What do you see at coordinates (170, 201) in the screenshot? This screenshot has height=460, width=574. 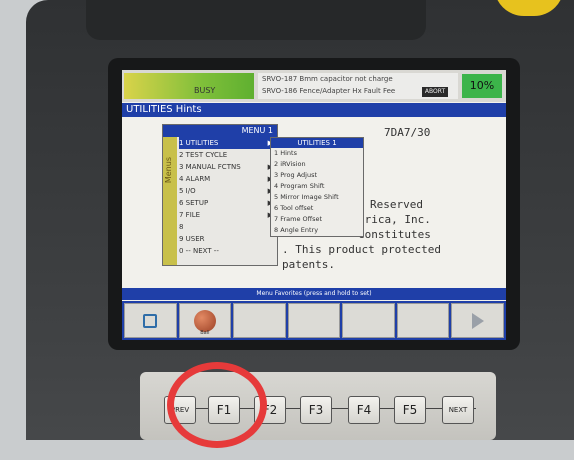 I see `menus-side-tab: Menus` at bounding box center [170, 201].